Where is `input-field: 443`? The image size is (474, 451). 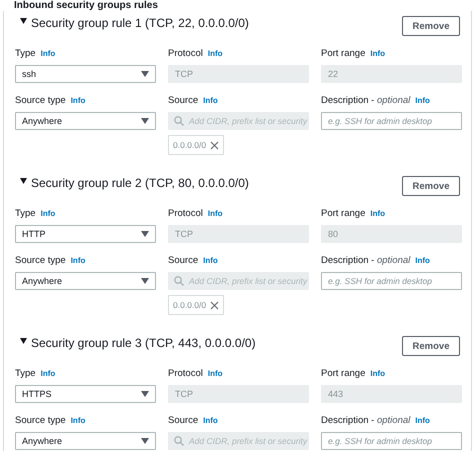
input-field: 443 is located at coordinates (391, 394).